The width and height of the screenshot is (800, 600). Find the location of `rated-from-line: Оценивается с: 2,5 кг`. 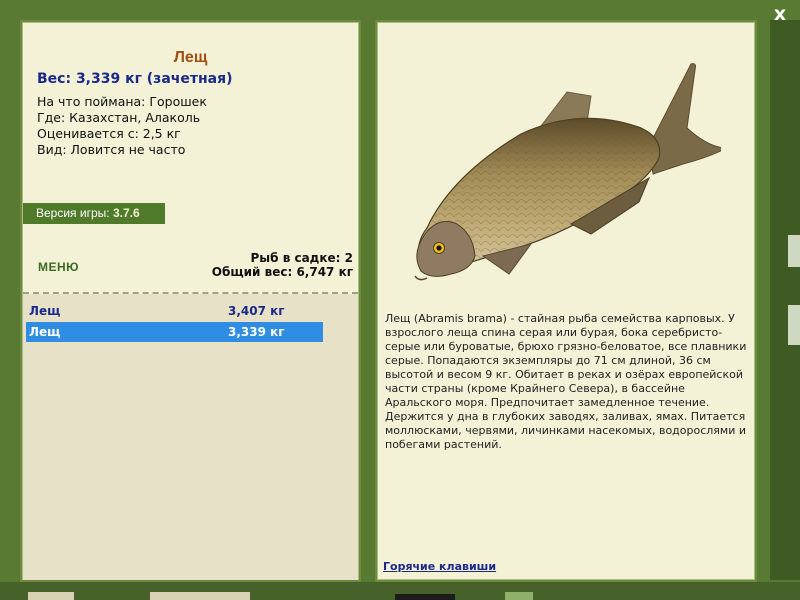

rated-from-line: Оценивается с: 2,5 кг is located at coordinates (109, 133).